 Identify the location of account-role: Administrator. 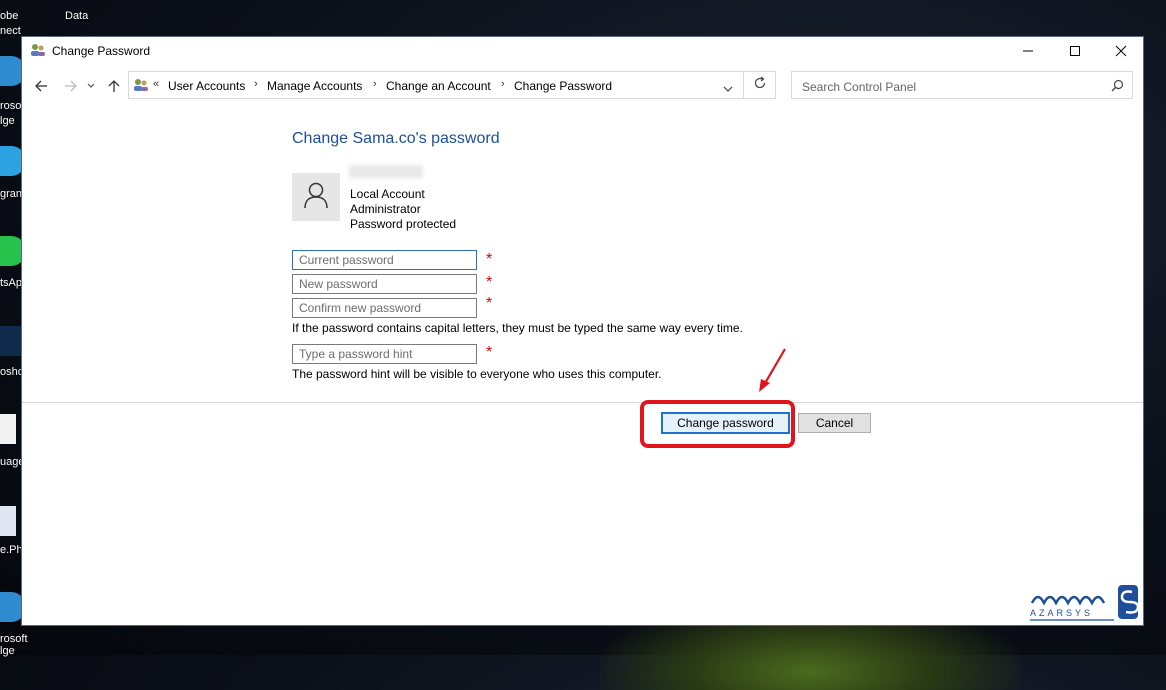
(385, 209).